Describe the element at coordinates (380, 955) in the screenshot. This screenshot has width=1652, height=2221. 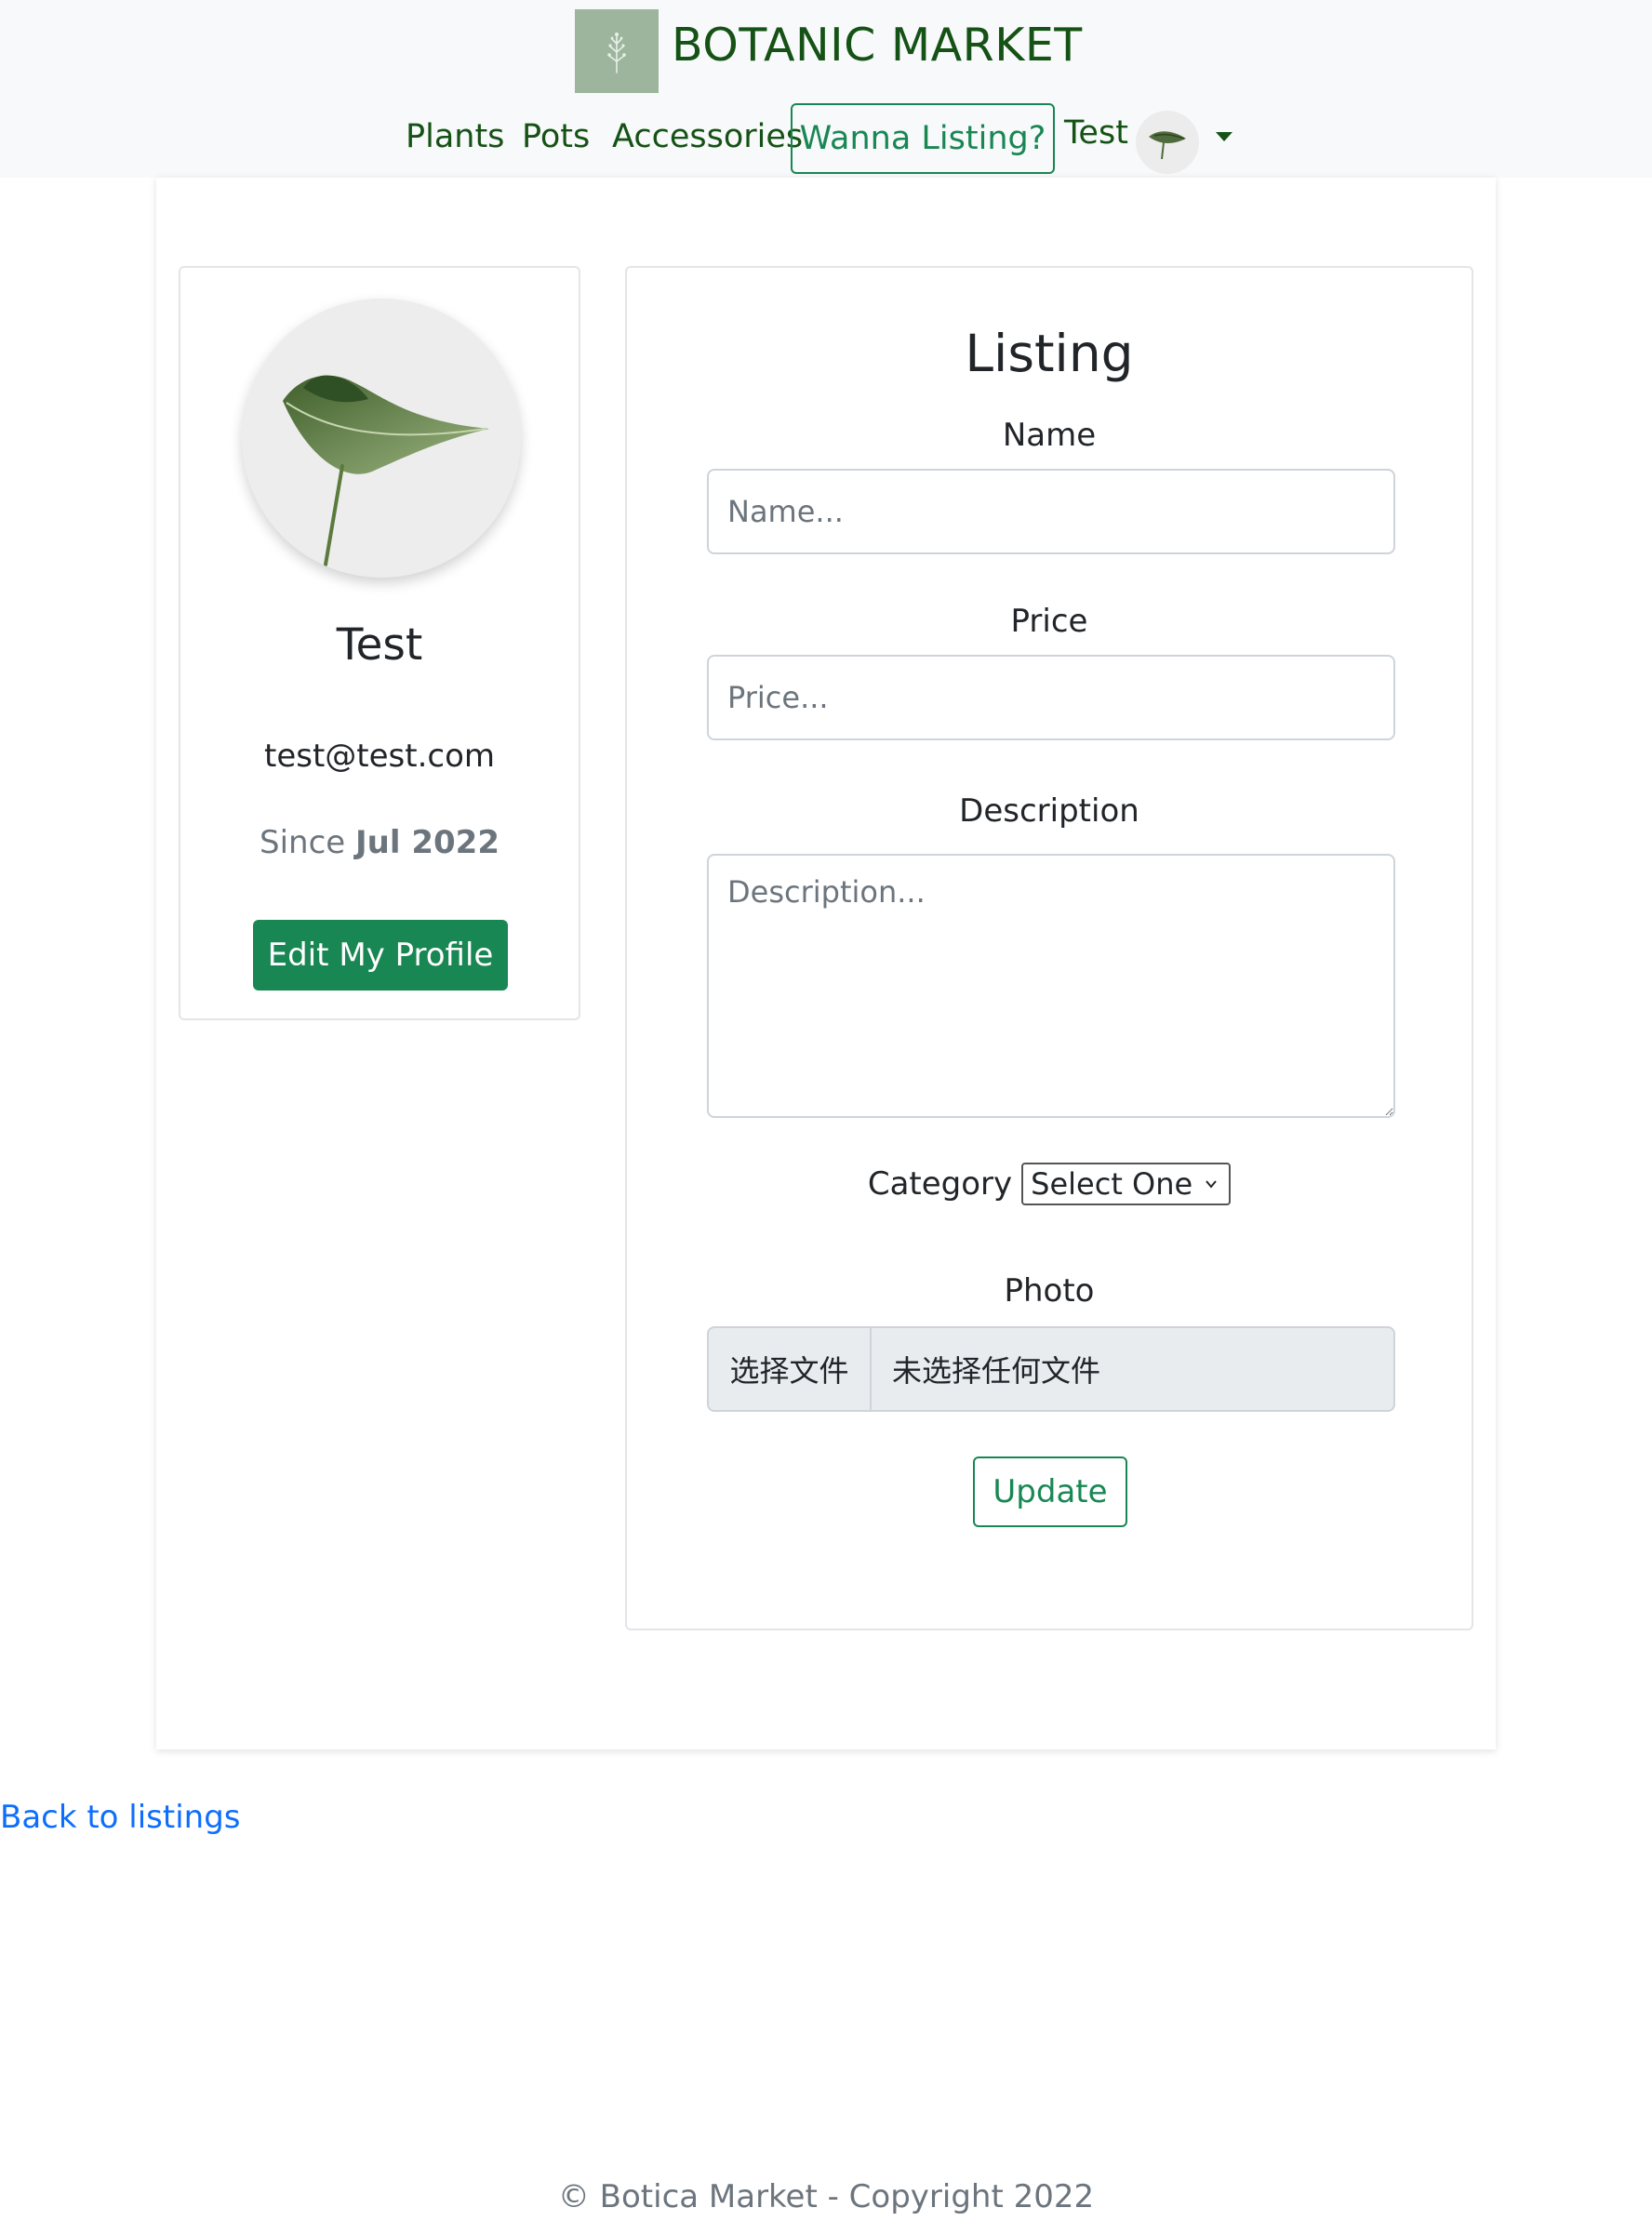
I see `edit-profile-button: Edit My Profile` at that location.